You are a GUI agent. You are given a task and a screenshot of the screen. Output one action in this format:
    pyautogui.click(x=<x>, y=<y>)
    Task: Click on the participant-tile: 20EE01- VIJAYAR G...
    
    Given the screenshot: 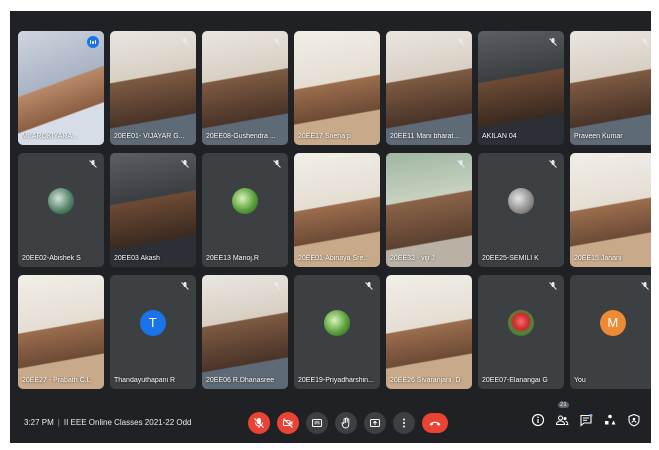 What is the action you would take?
    pyautogui.click(x=153, y=88)
    